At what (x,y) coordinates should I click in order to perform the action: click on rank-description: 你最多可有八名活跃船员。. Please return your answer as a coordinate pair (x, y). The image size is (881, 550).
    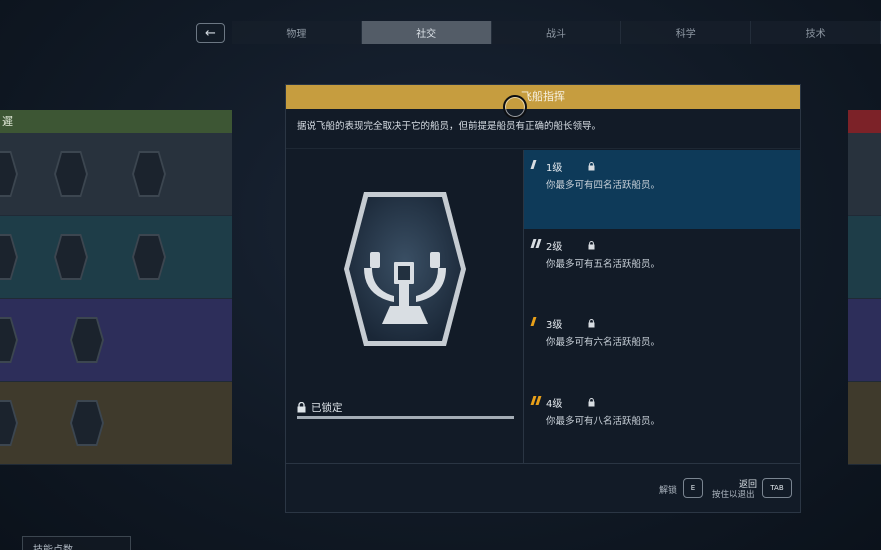
    Looking at the image, I should click on (603, 421).